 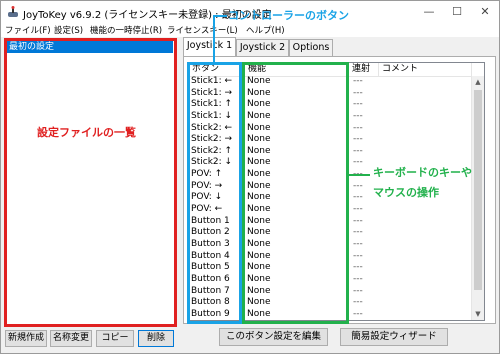 What do you see at coordinates (394, 337) in the screenshot?
I see `setup-wizard-button: 簡易設定ウィザード` at bounding box center [394, 337].